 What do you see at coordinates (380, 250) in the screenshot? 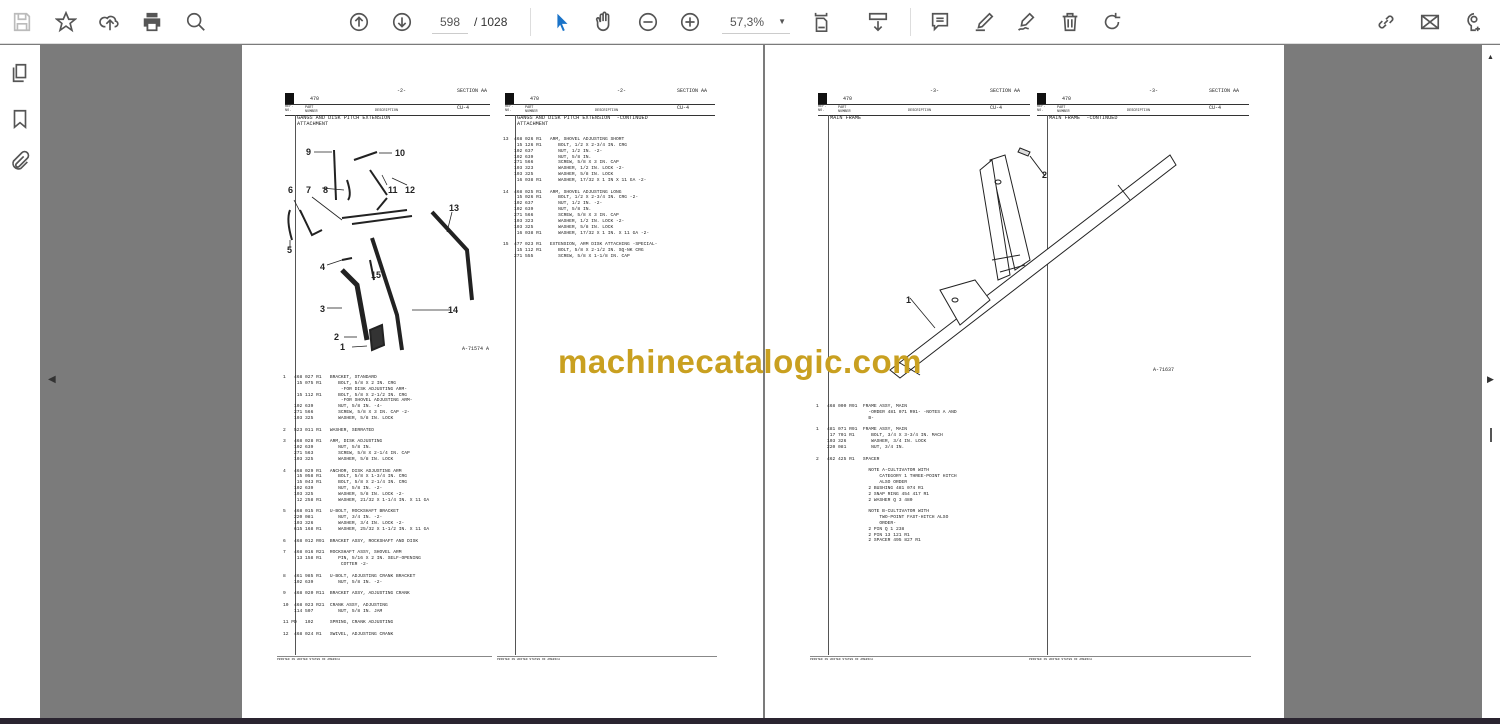
I see `gangs-assembly-diagram` at bounding box center [380, 250].